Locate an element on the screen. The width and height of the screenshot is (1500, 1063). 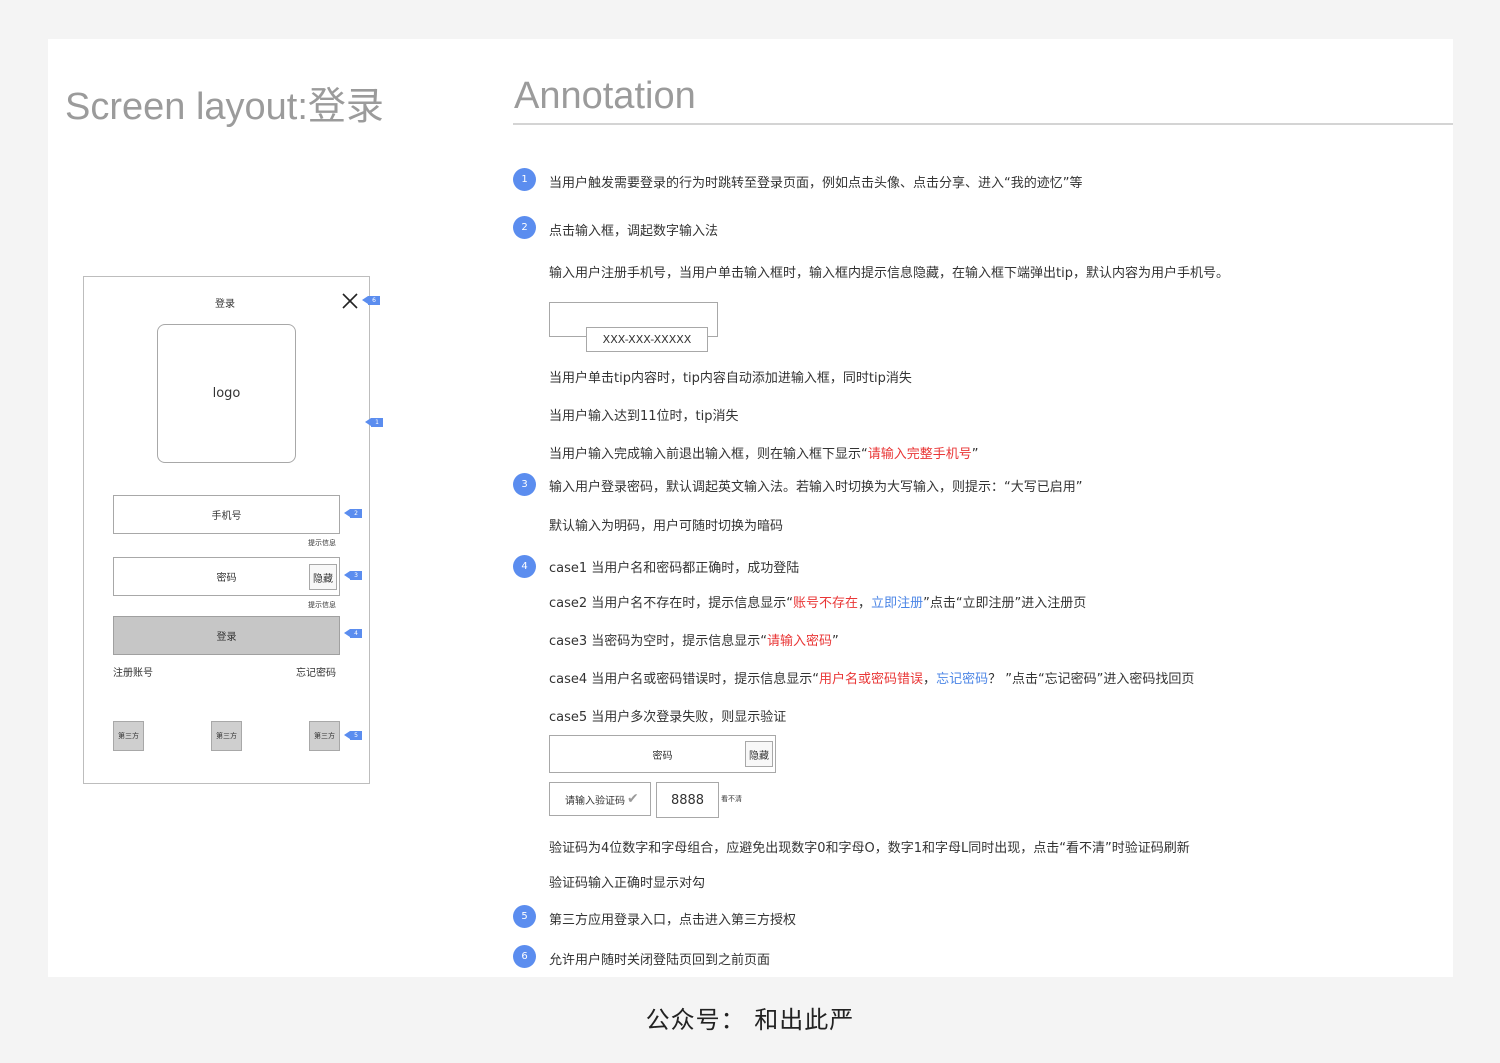
wf-hide-button: 隐藏 is located at coordinates (323, 577).